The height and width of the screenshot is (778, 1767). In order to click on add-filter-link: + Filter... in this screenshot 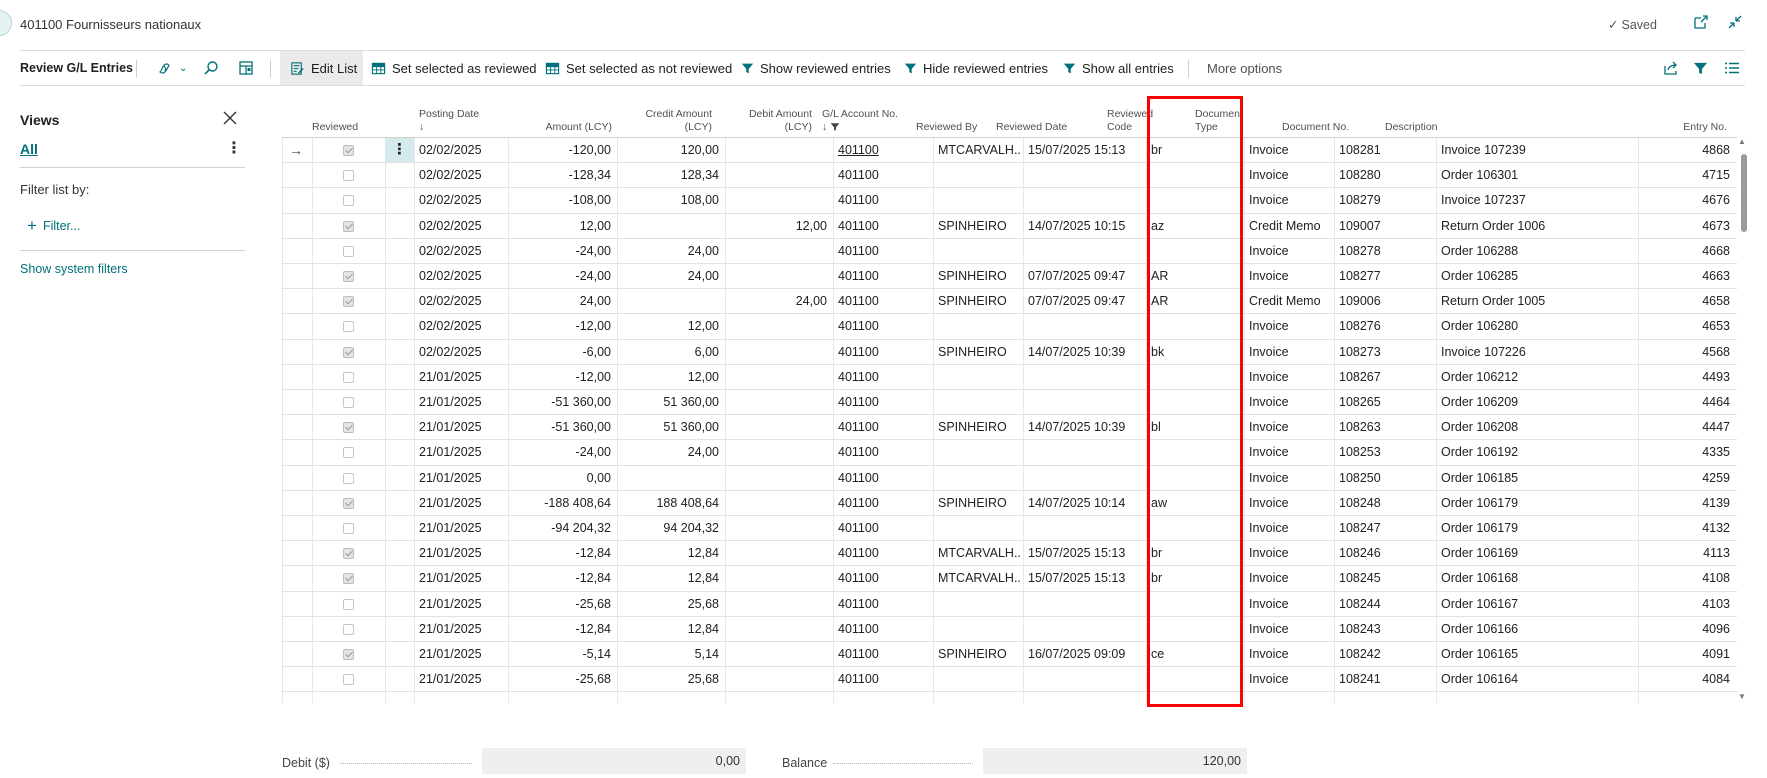, I will do `click(53, 226)`.